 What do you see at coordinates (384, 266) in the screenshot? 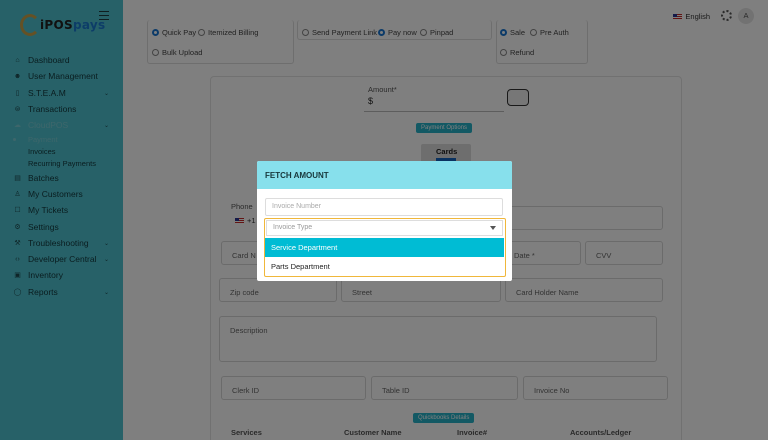
I see `option-parts-department: Parts Department` at bounding box center [384, 266].